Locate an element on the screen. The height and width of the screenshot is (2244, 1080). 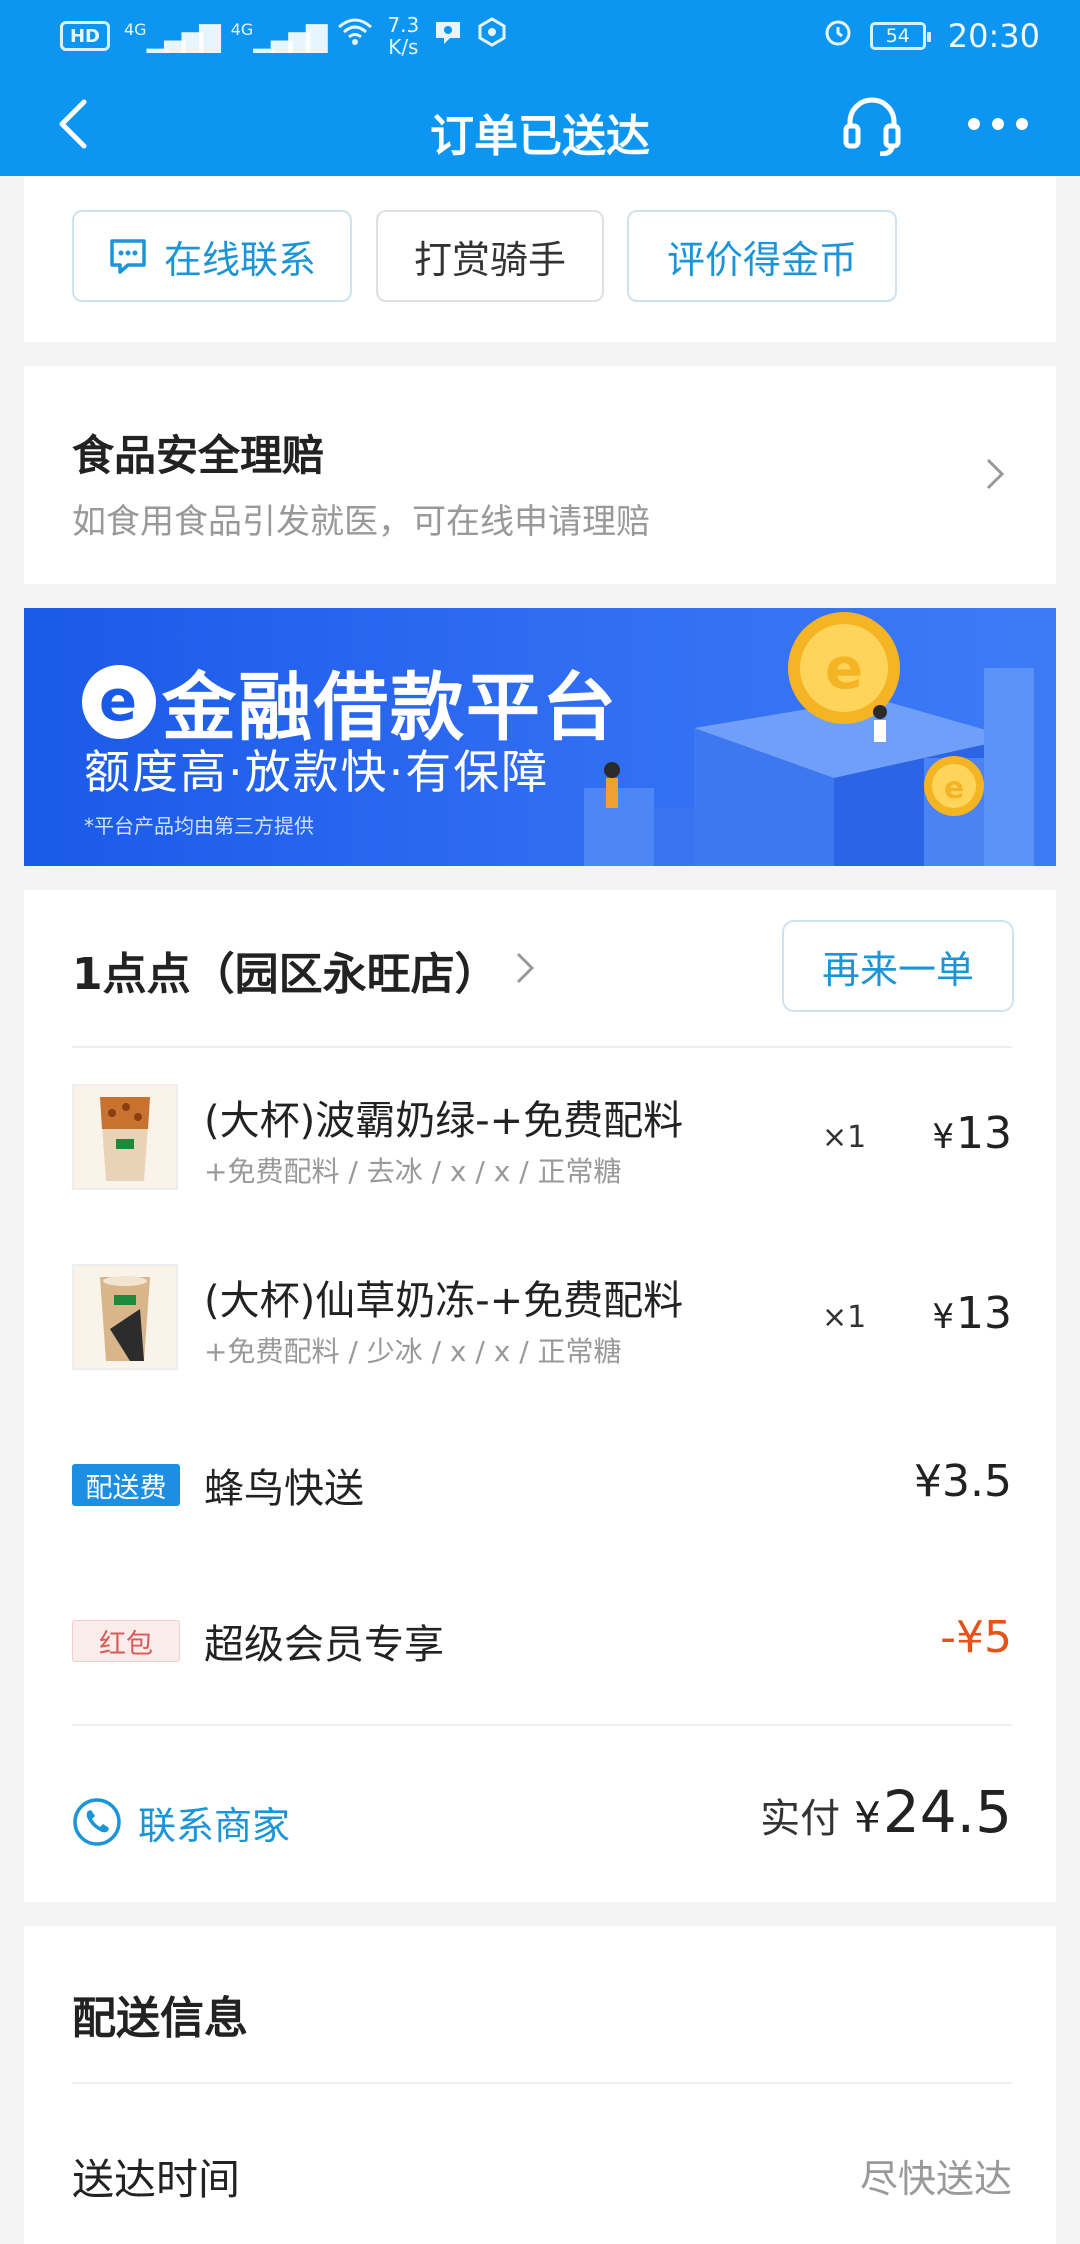
banner-note: *平台产品均由第三方提供 is located at coordinates (199, 826).